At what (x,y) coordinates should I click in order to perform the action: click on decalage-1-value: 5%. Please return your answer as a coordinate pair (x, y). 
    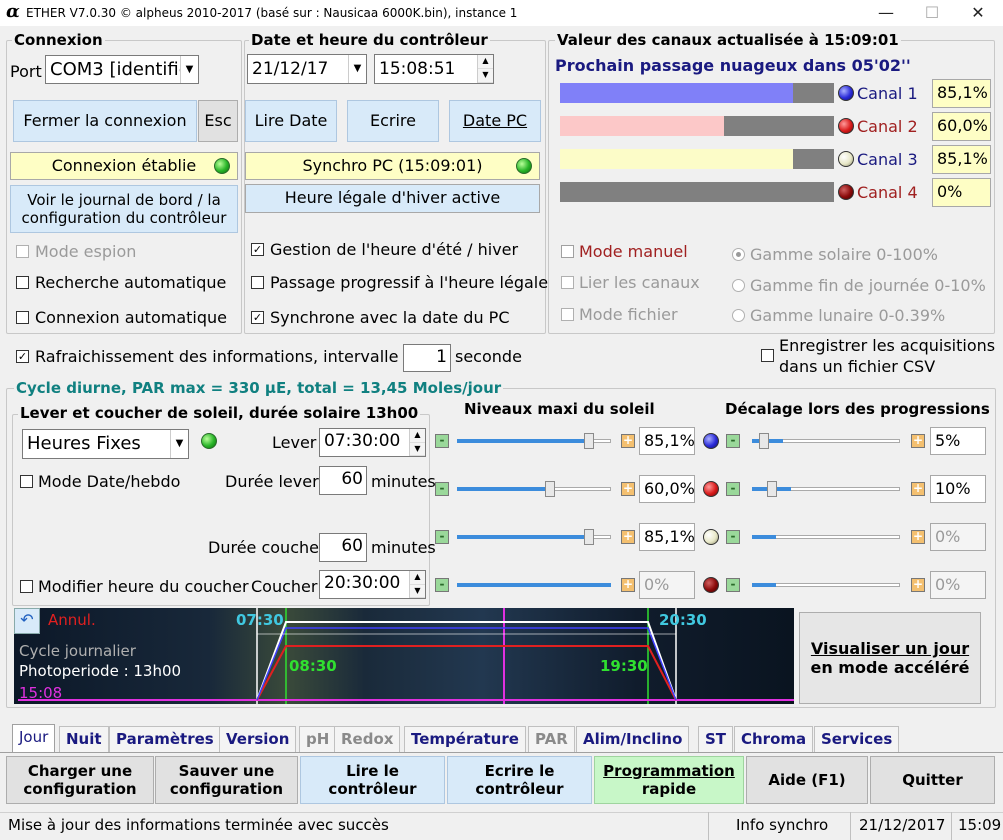
    Looking at the image, I should click on (958, 441).